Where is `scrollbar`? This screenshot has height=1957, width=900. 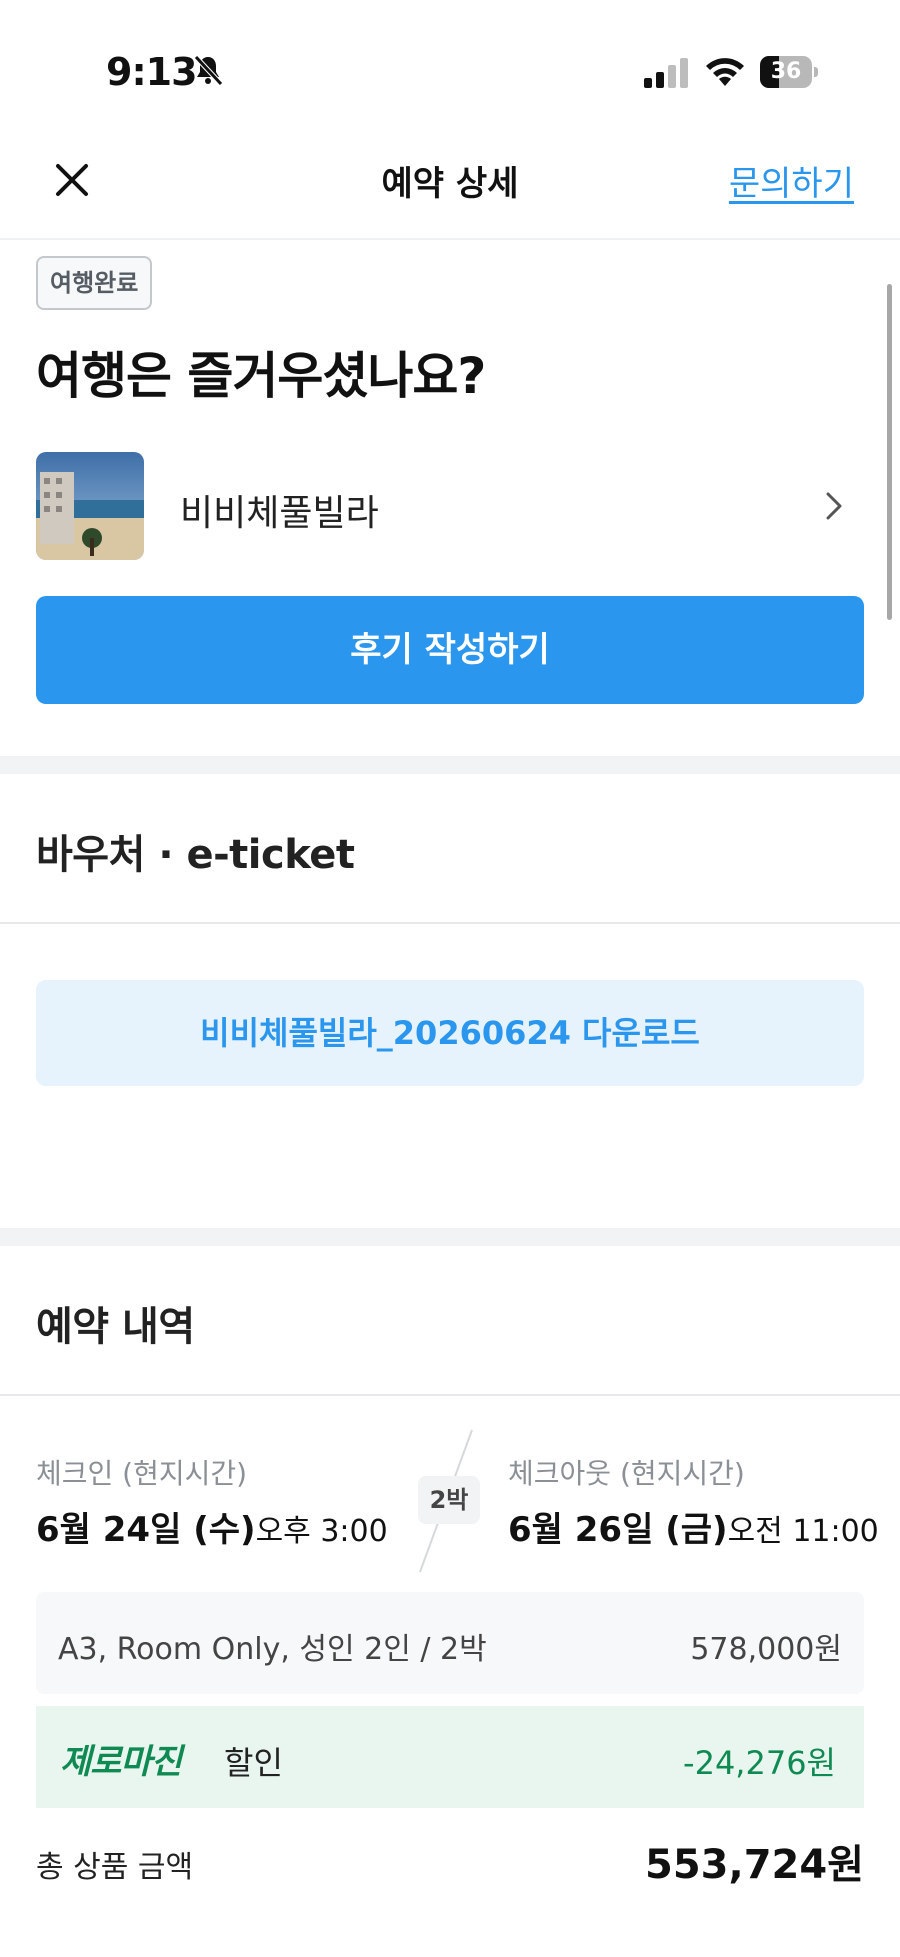 scrollbar is located at coordinates (889, 452).